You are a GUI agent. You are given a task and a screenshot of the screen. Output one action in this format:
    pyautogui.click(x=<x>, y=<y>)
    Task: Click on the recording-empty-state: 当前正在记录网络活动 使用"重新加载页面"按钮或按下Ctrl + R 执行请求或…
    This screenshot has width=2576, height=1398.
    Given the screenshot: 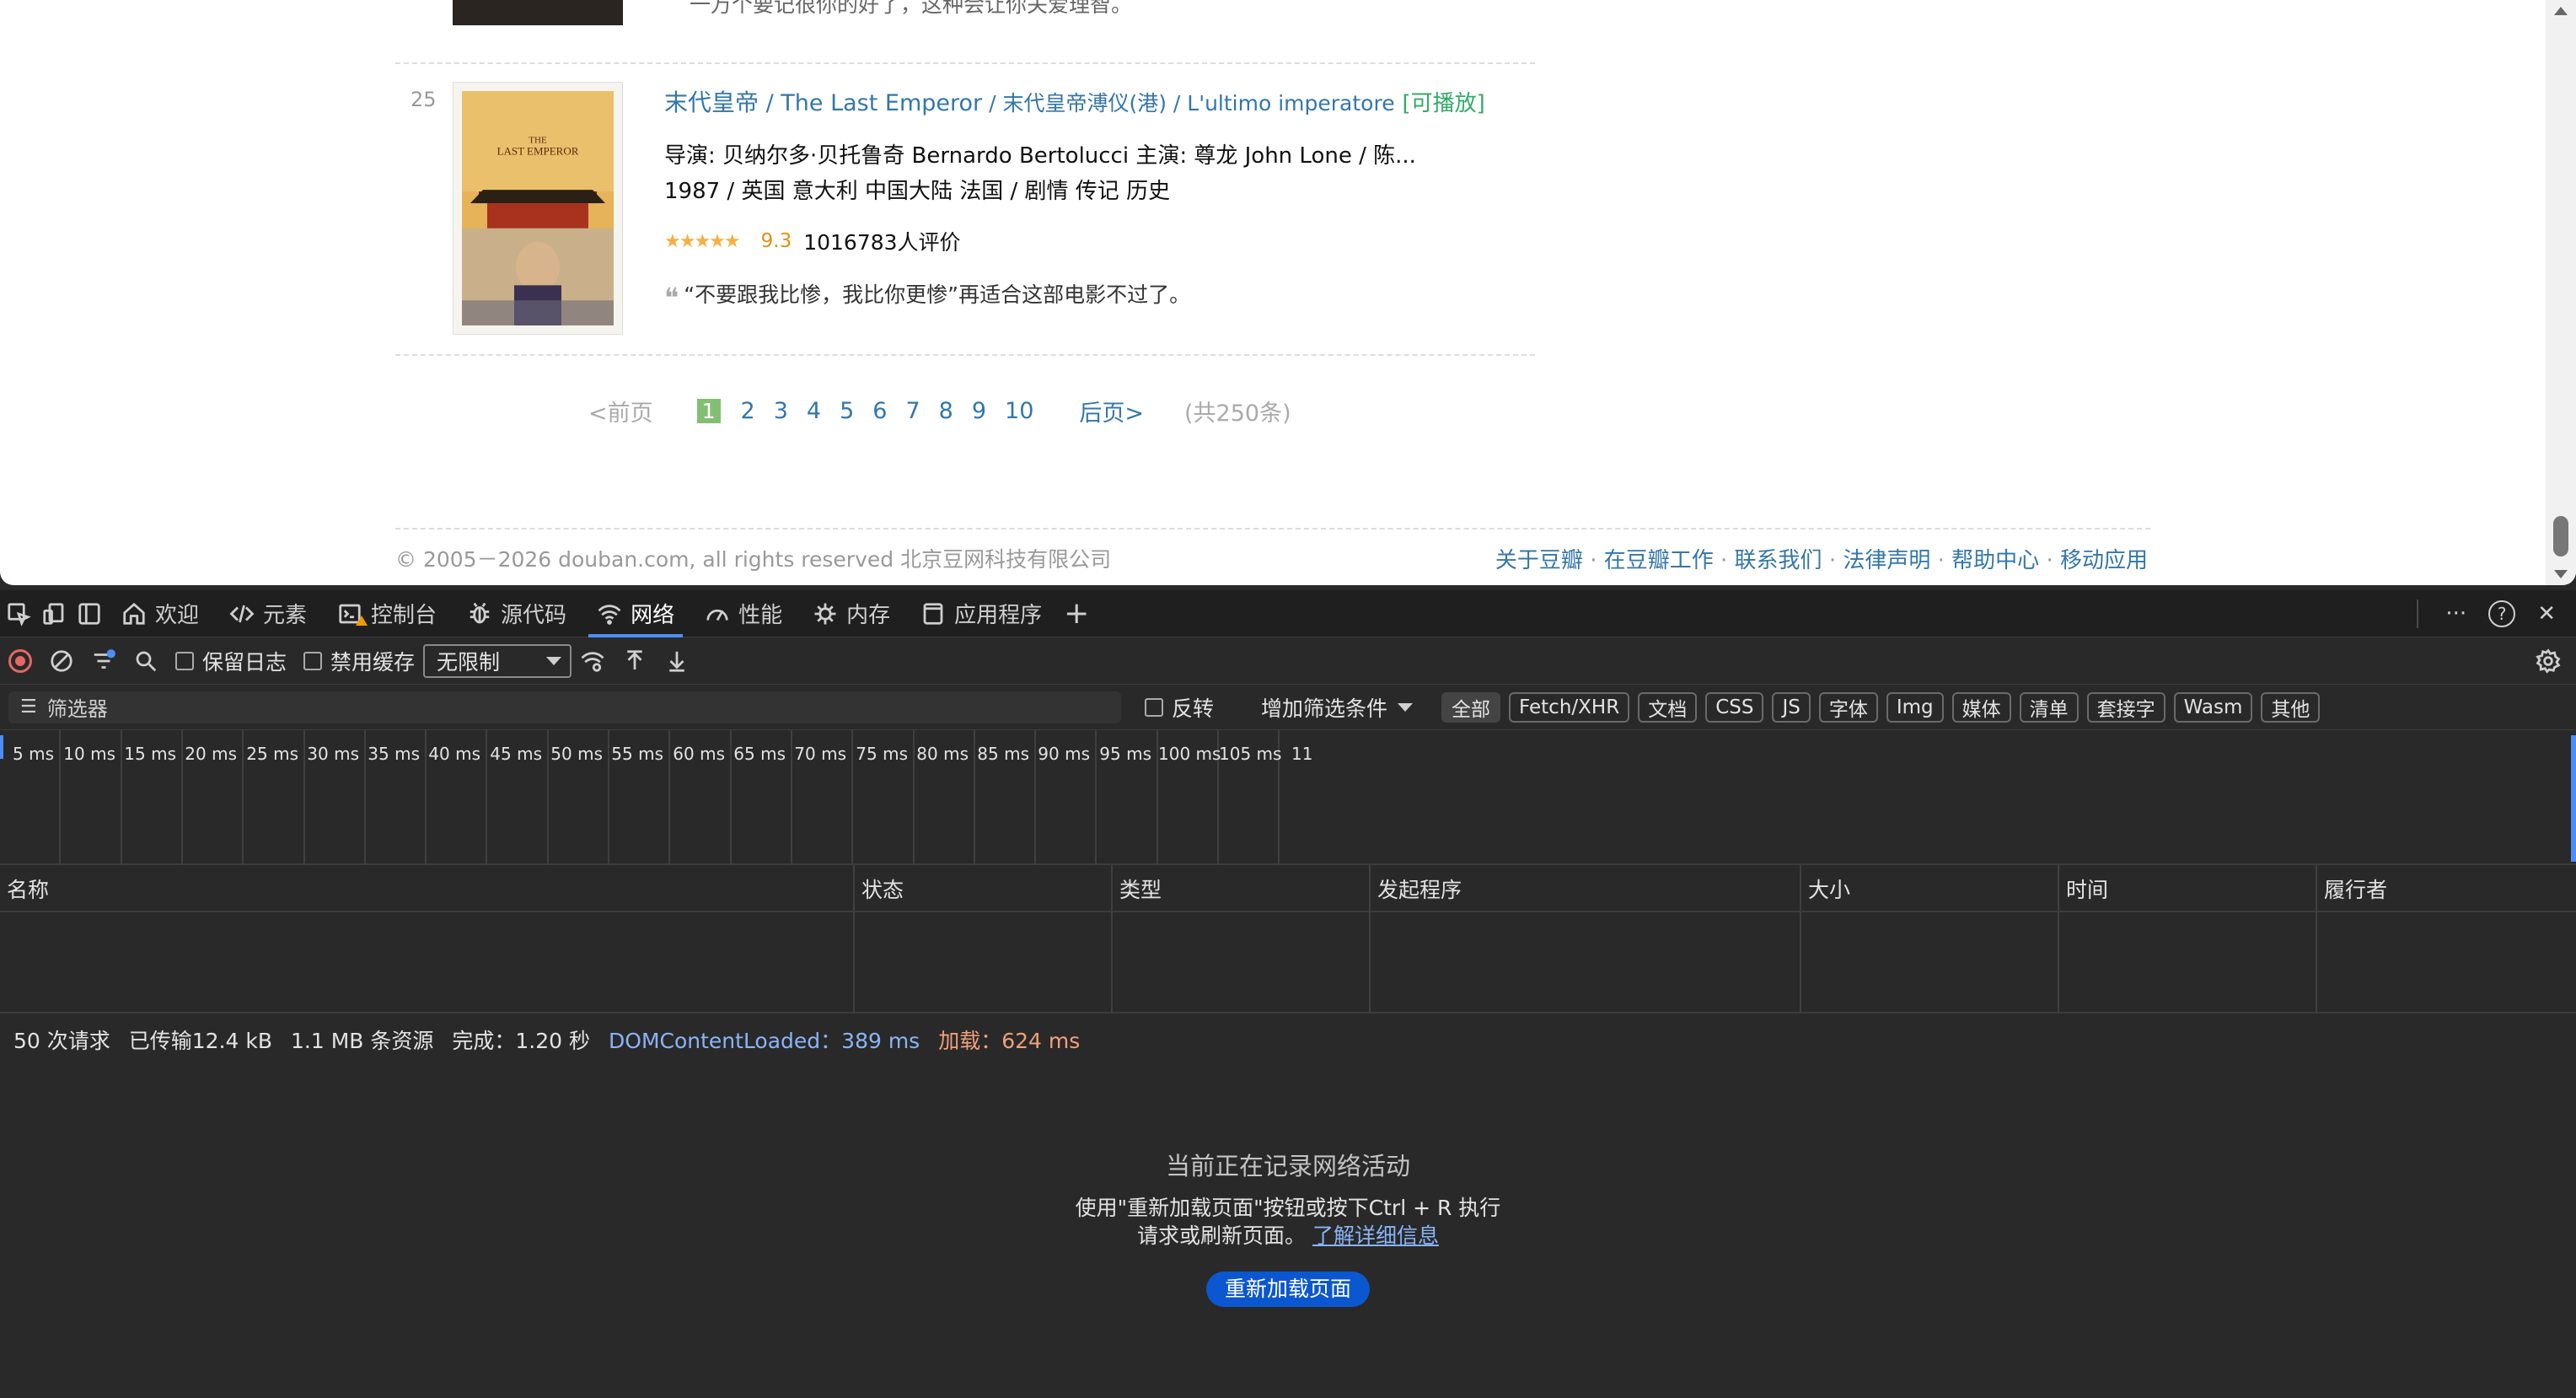 What is the action you would take?
    pyautogui.click(x=1288, y=1227)
    